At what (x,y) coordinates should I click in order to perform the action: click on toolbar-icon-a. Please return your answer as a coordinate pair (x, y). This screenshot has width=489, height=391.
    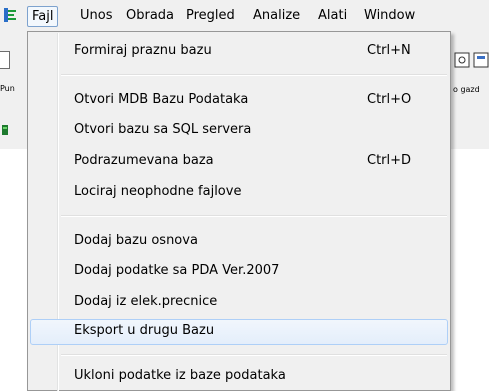
    Looking at the image, I should click on (462, 60).